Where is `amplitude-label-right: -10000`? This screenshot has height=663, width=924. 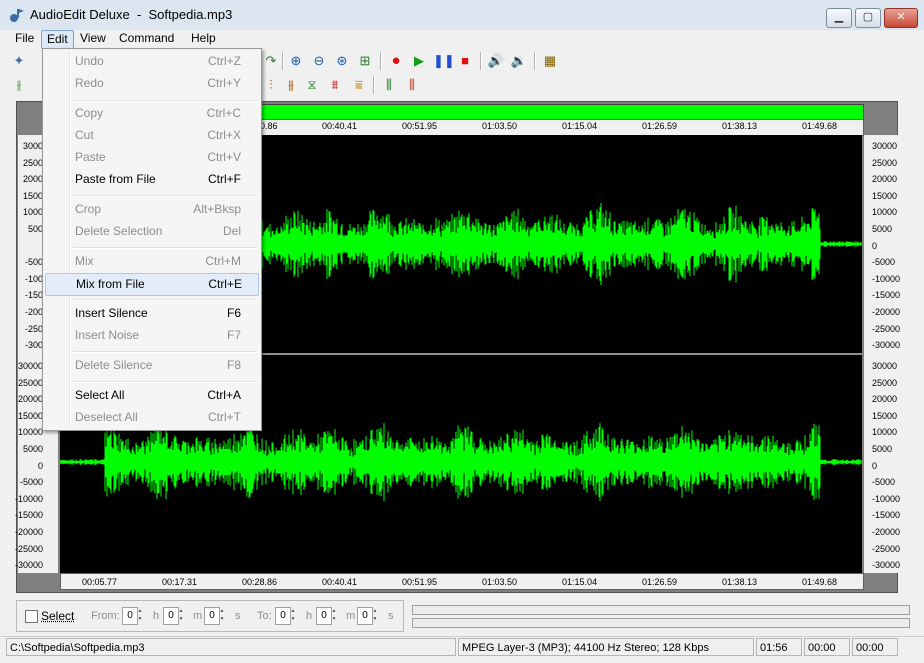
amplitude-label-right: -10000 is located at coordinates (886, 498).